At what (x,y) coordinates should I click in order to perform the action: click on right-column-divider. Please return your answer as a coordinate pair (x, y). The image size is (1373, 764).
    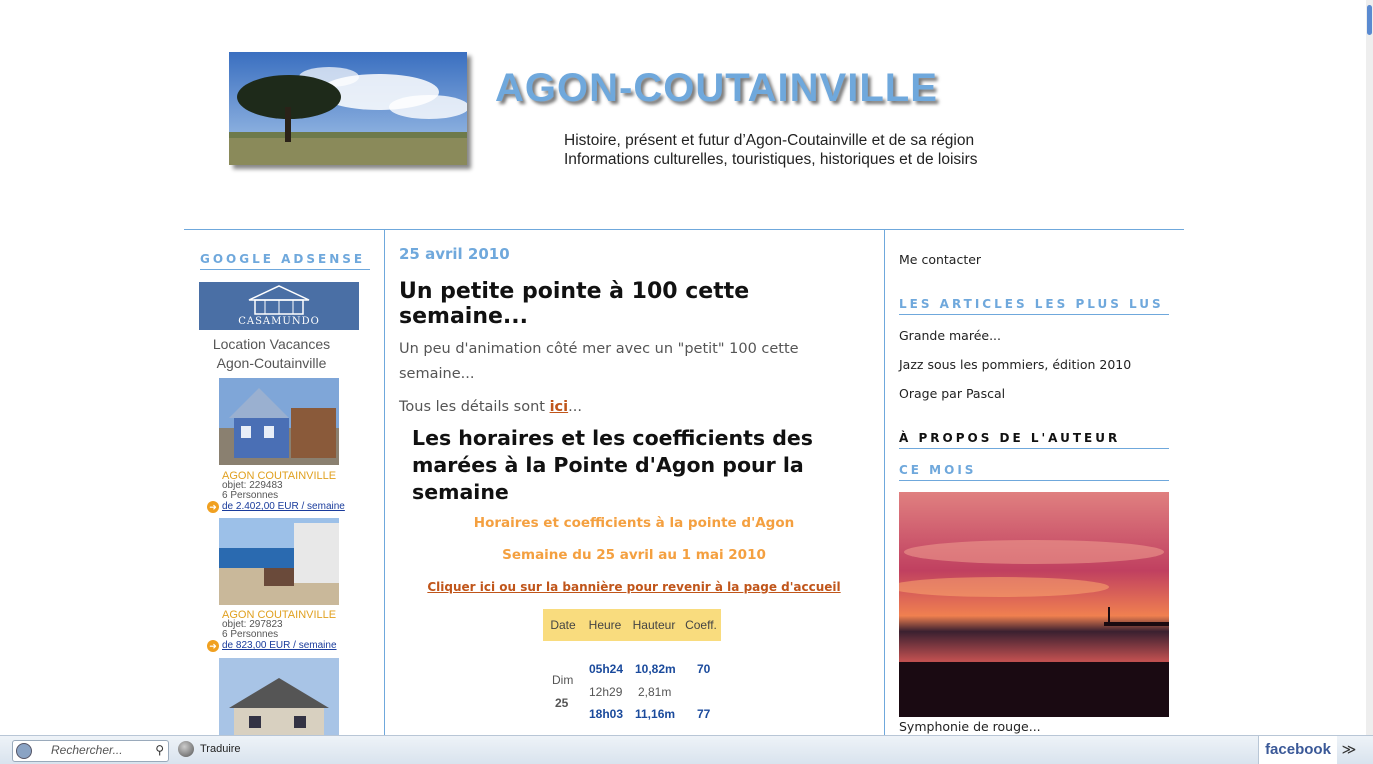
    Looking at the image, I should click on (884, 496).